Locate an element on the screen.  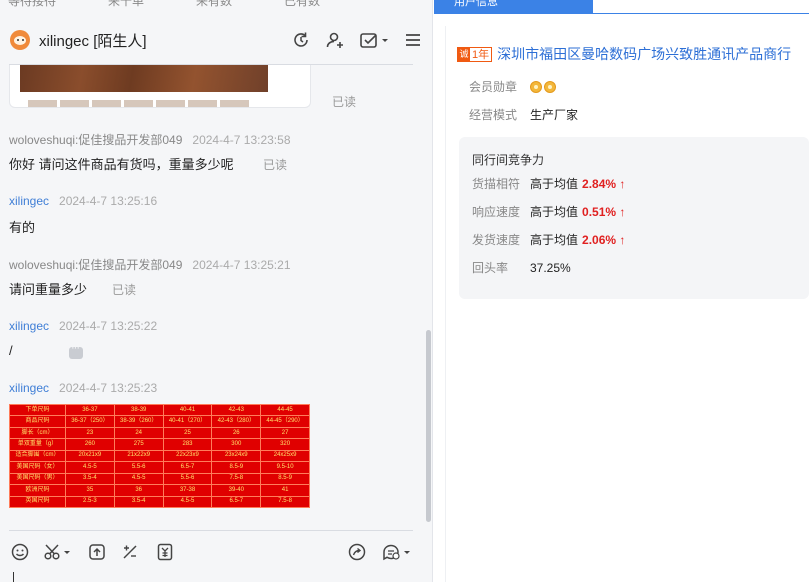
size-table-cell: 40-41（270） is located at coordinates (187, 421).